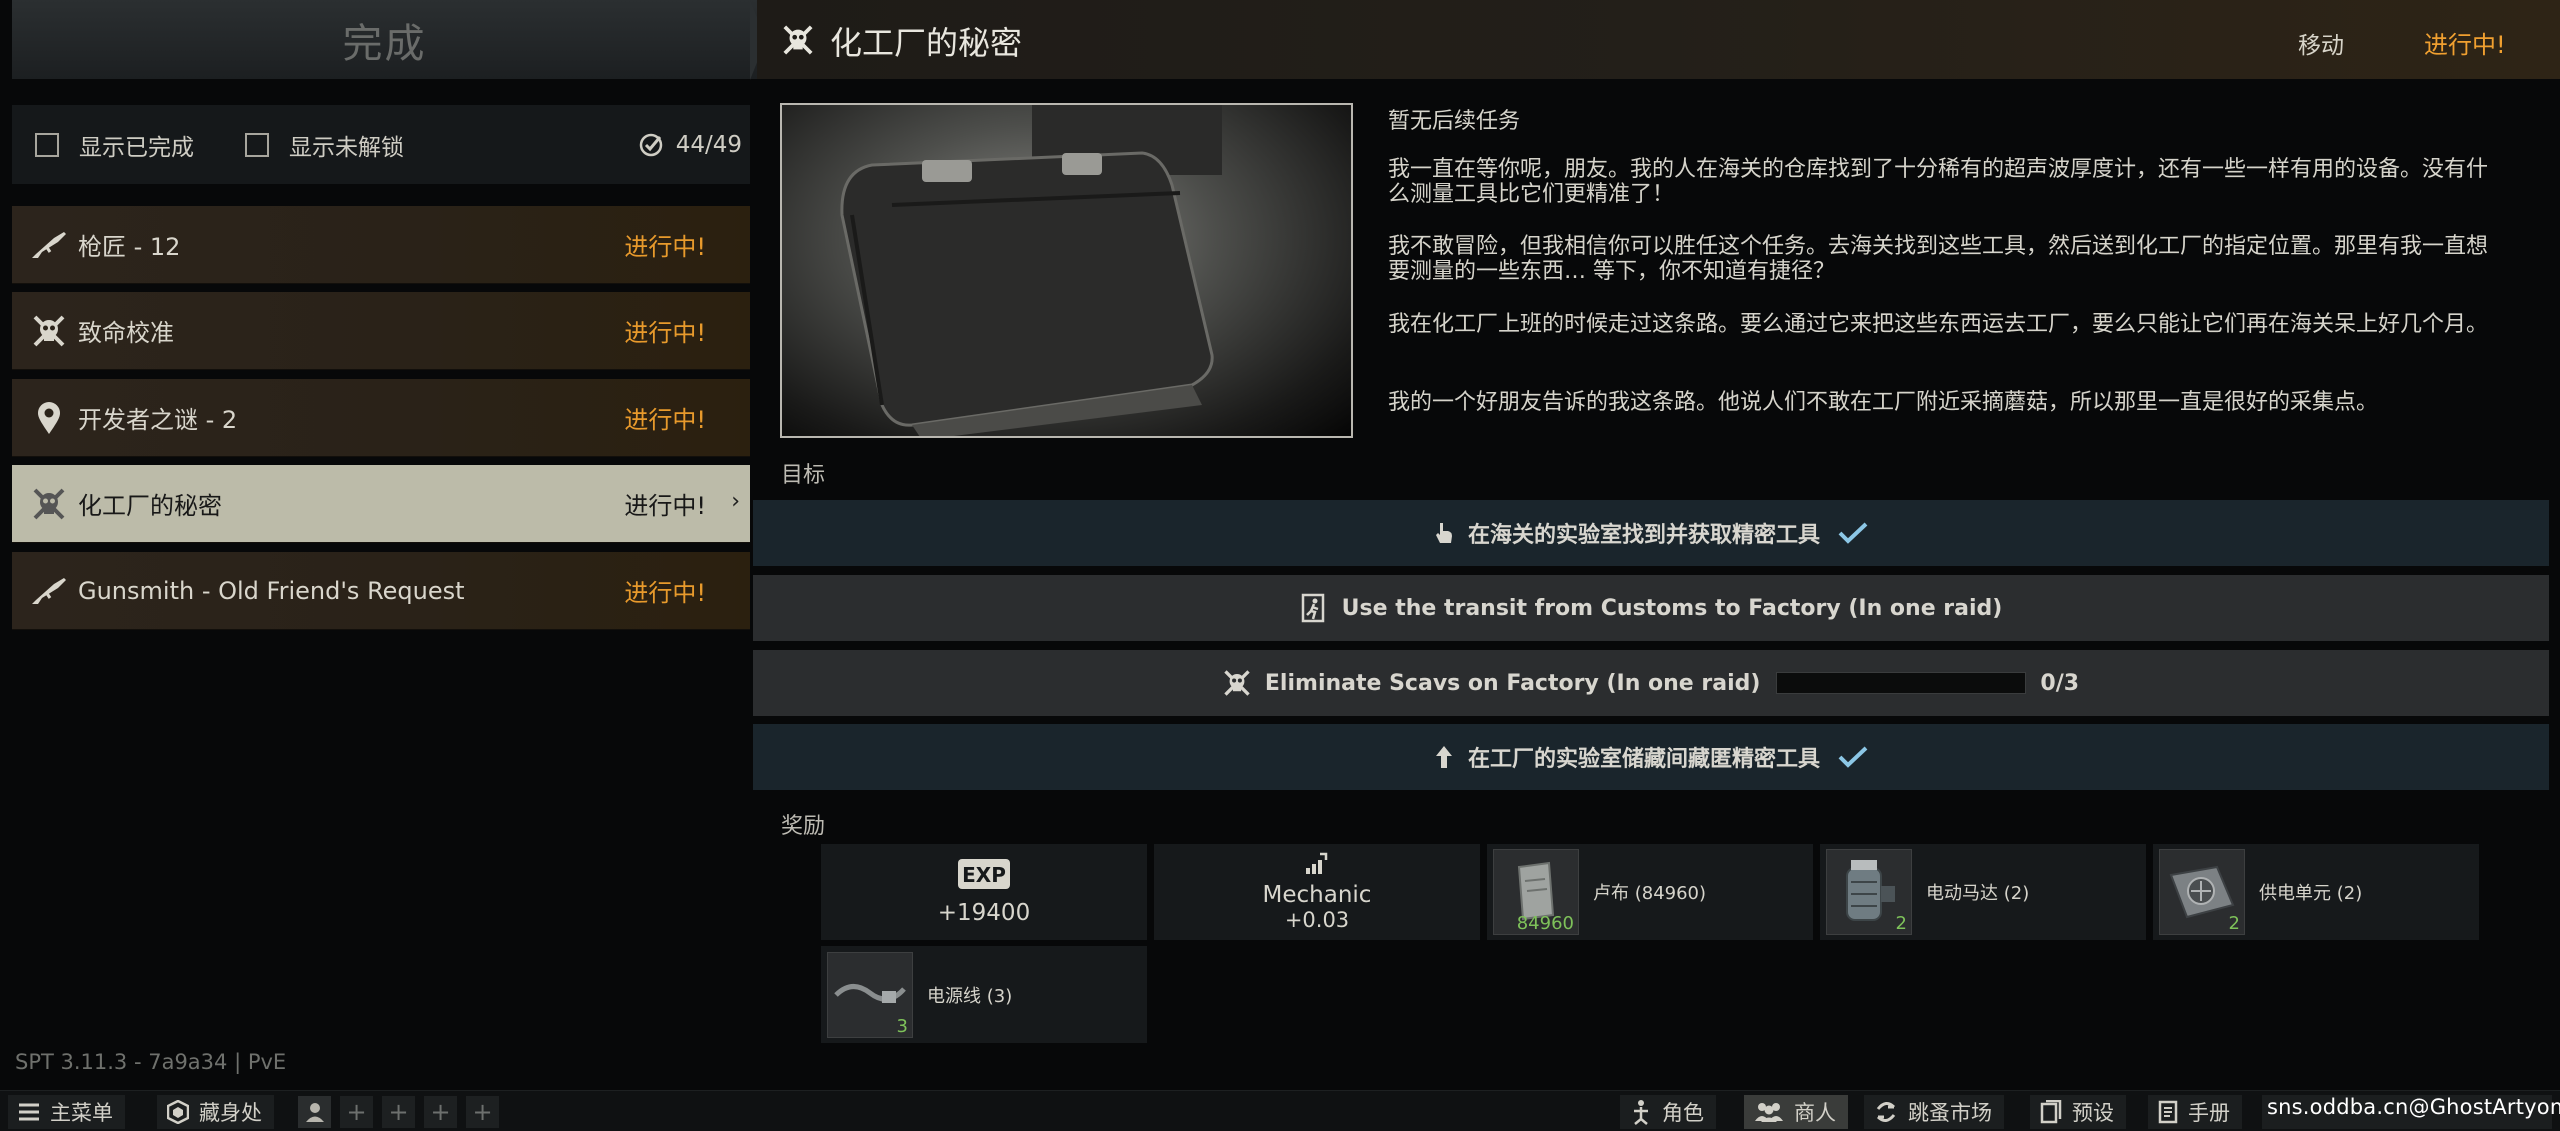 This screenshot has height=1131, width=2560. What do you see at coordinates (1512, 683) in the screenshot?
I see `objective-text: Eliminate Scavs on Factory (In one raid)` at bounding box center [1512, 683].